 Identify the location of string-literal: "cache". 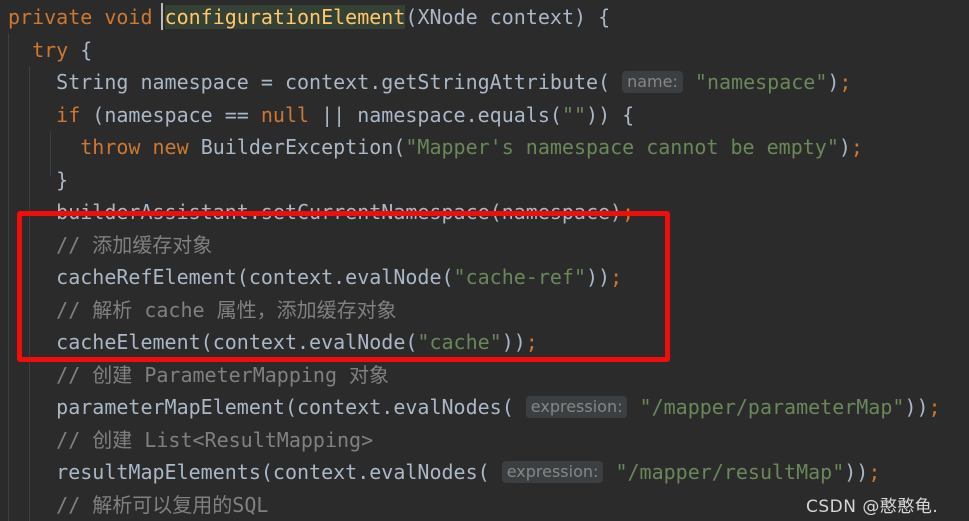
(459, 342).